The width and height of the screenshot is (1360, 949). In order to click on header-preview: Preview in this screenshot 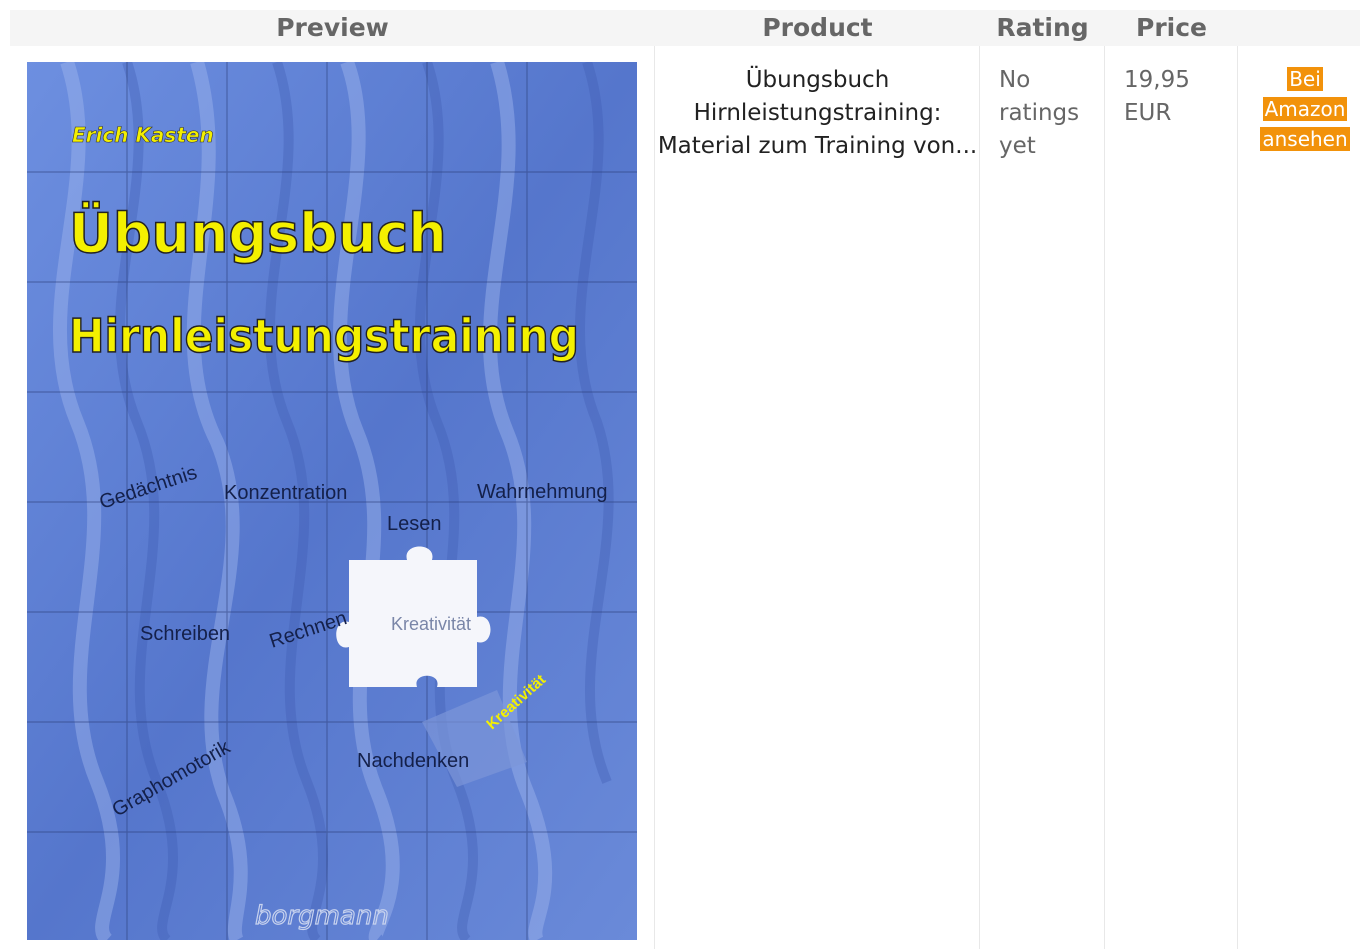, I will do `click(332, 27)`.